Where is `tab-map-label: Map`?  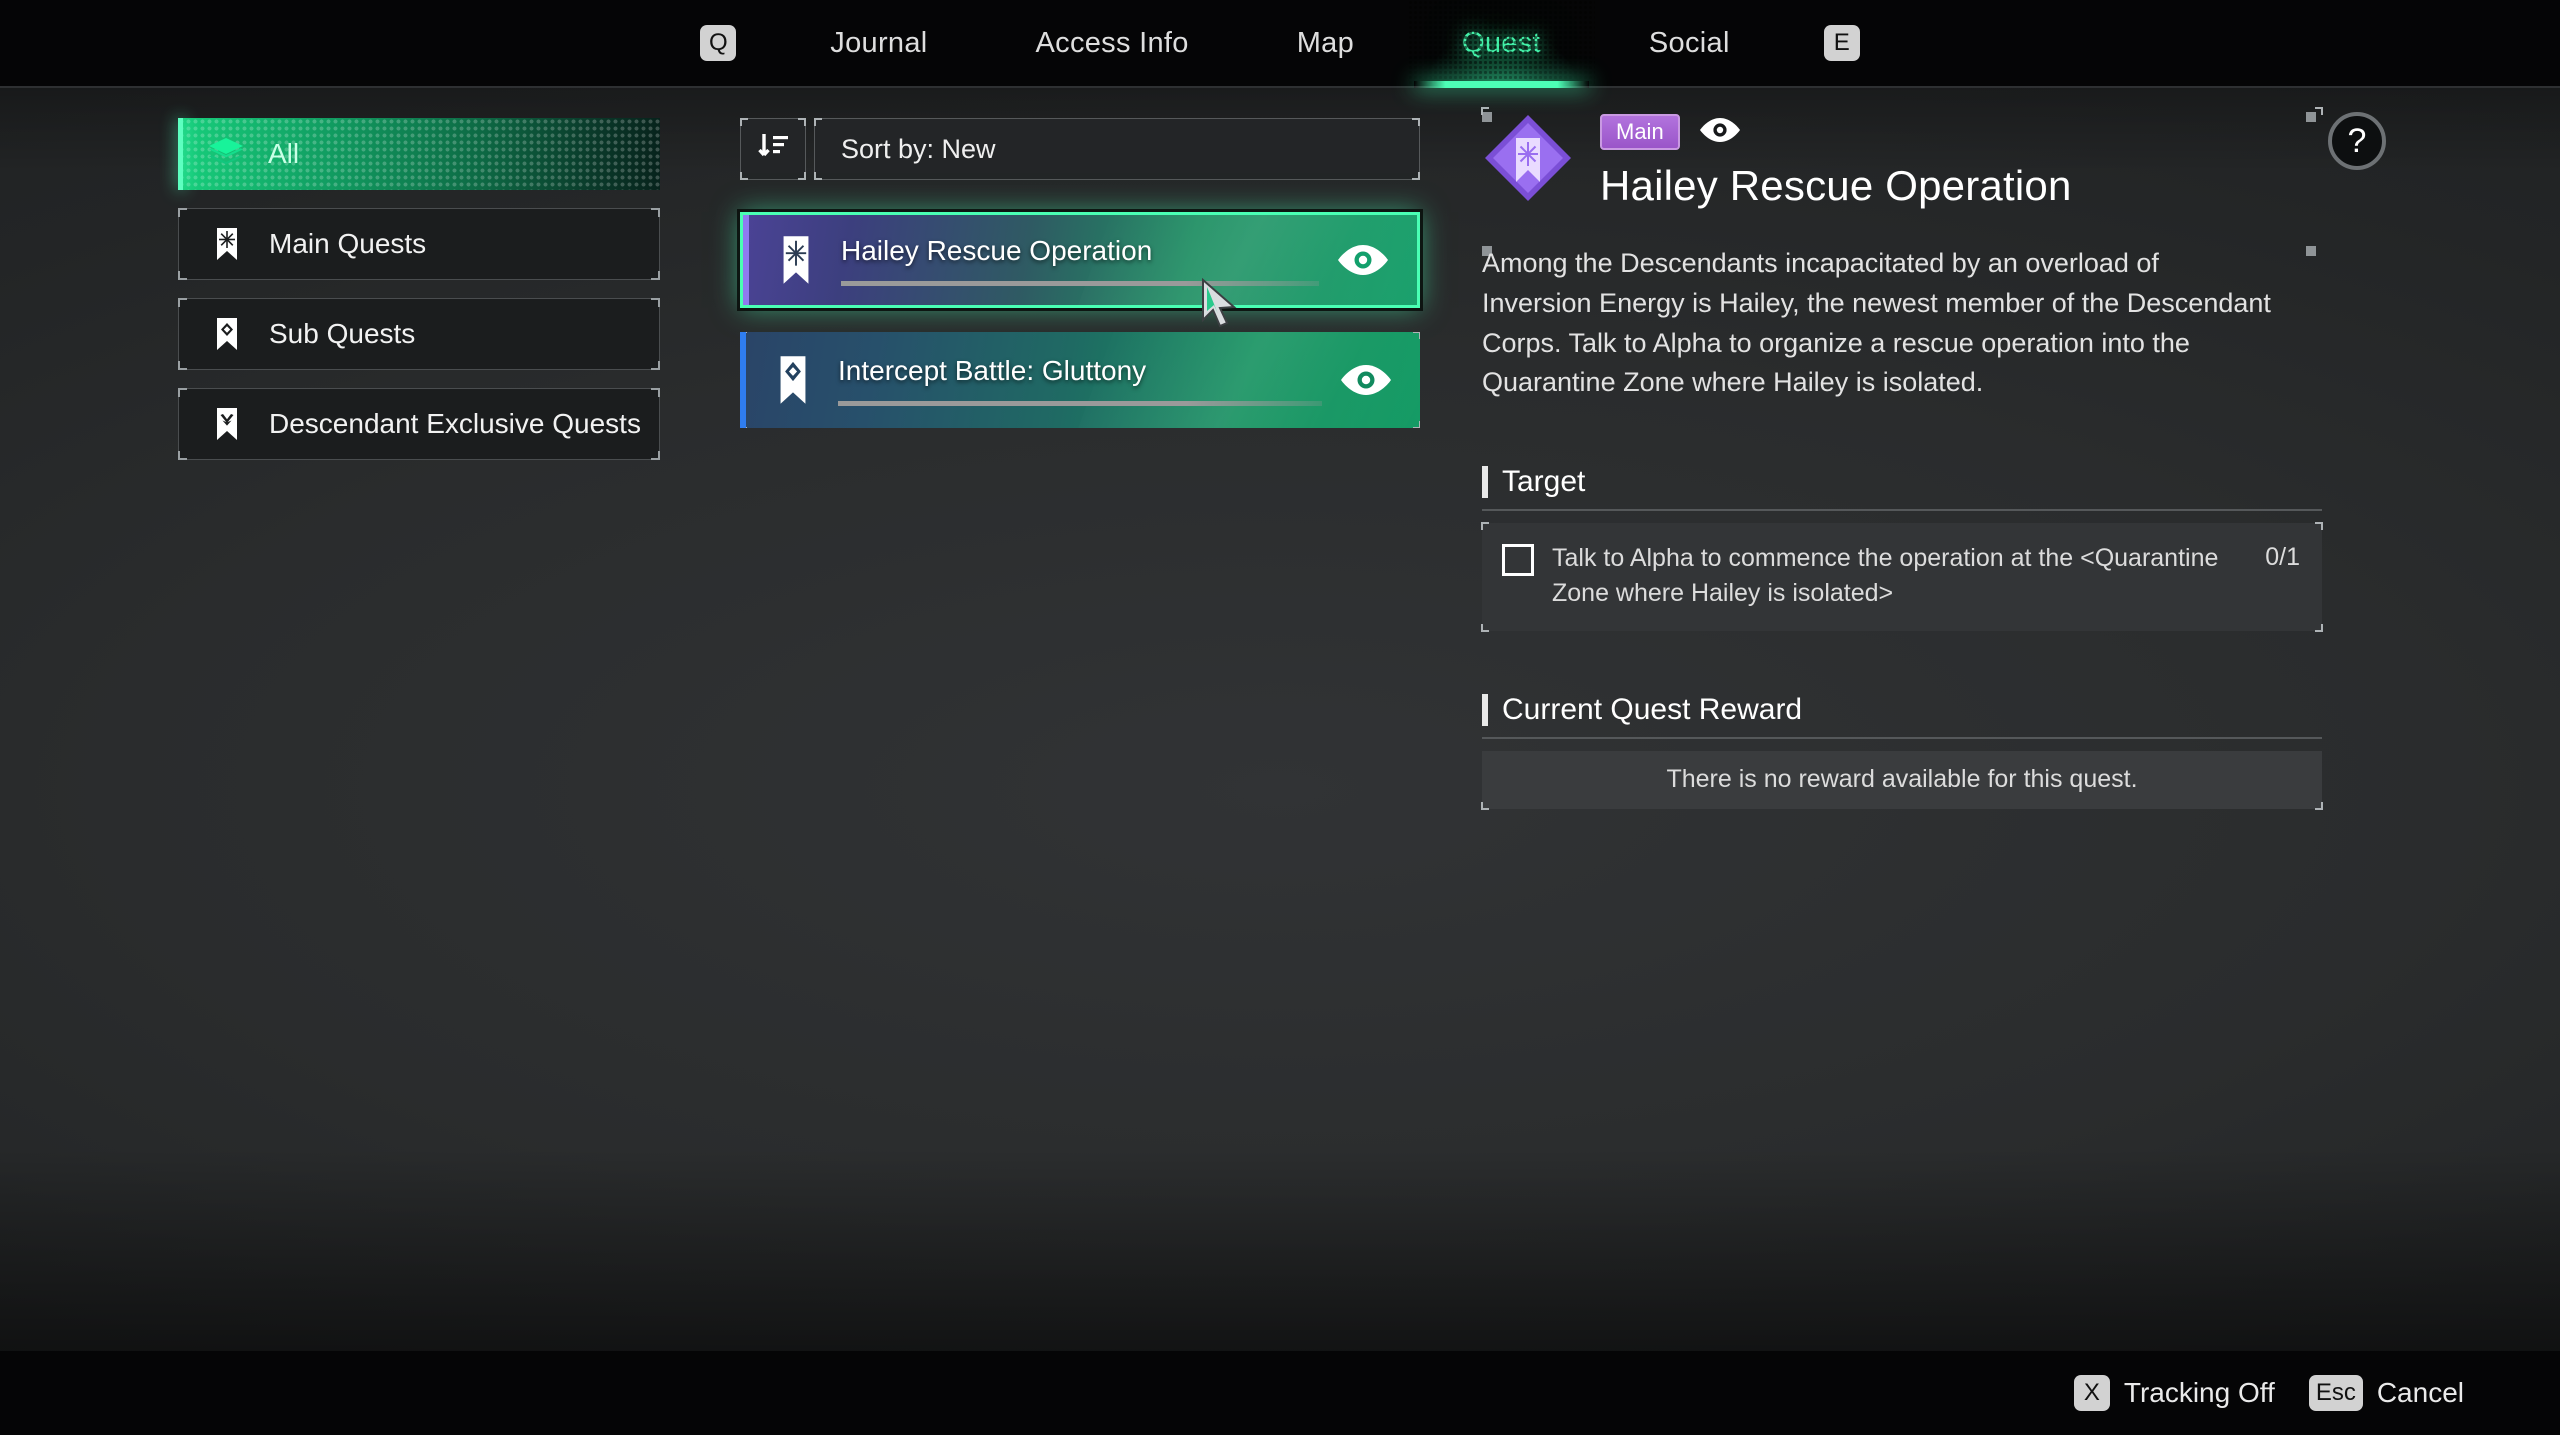 tab-map-label: Map is located at coordinates (1325, 42).